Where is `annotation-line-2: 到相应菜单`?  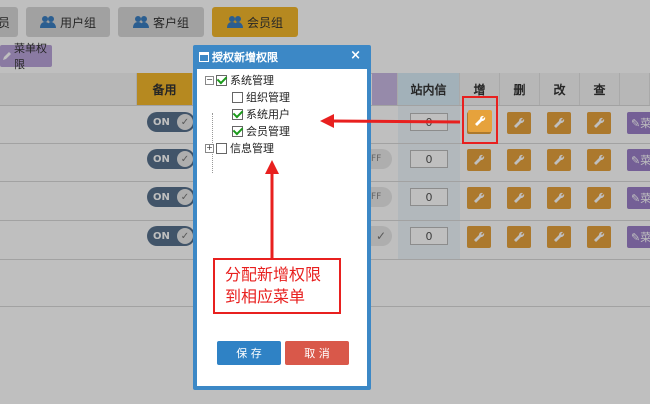
annotation-line-2: 到相应菜单 is located at coordinates (265, 296).